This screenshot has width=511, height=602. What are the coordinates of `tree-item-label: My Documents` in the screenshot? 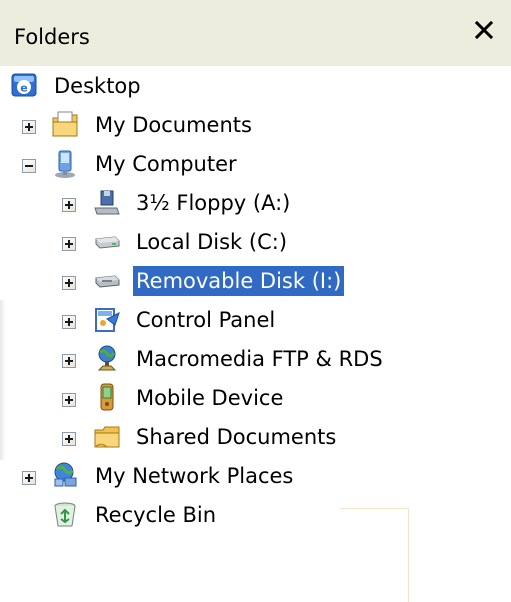 It's located at (173, 125).